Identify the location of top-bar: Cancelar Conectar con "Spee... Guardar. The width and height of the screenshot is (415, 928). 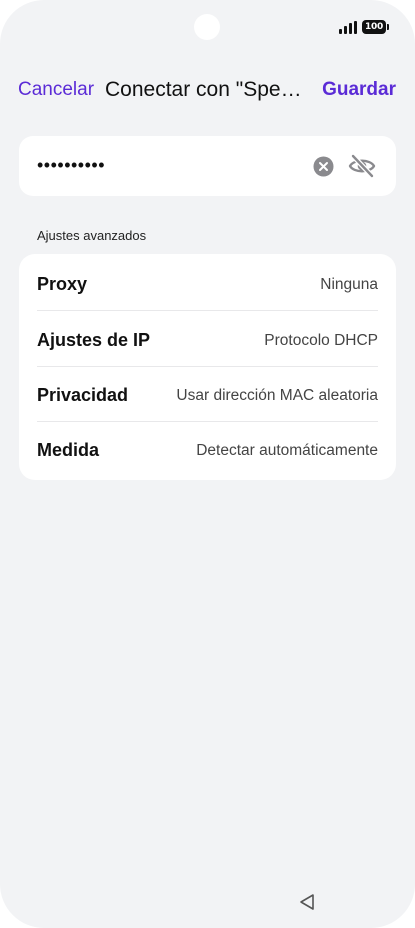
(207, 90).